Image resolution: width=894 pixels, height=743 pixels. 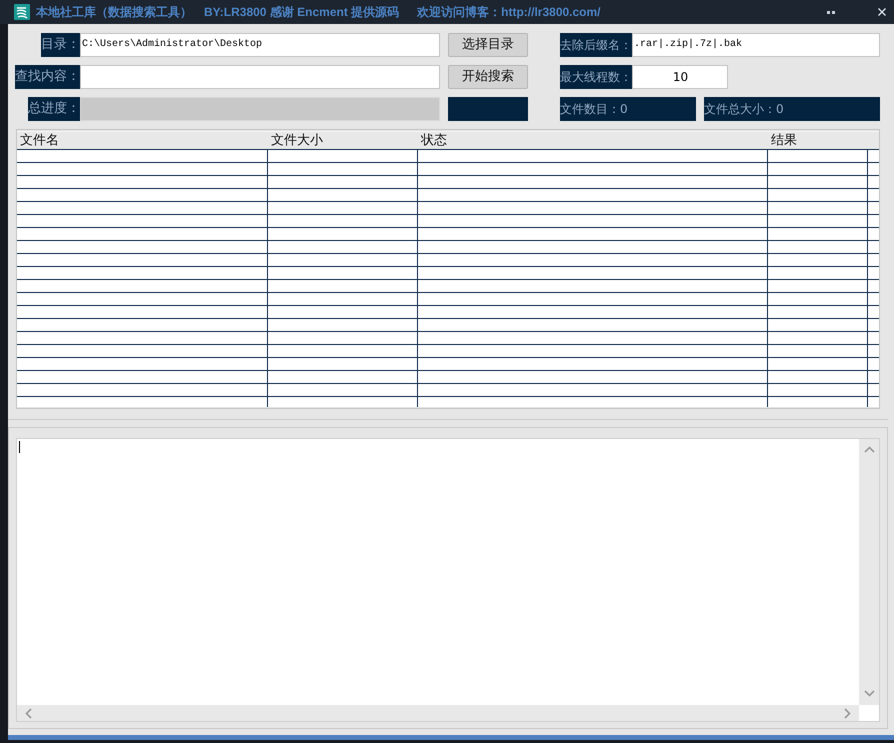 What do you see at coordinates (114, 12) in the screenshot?
I see `window-title: 本地社工库（数据搜索工具）` at bounding box center [114, 12].